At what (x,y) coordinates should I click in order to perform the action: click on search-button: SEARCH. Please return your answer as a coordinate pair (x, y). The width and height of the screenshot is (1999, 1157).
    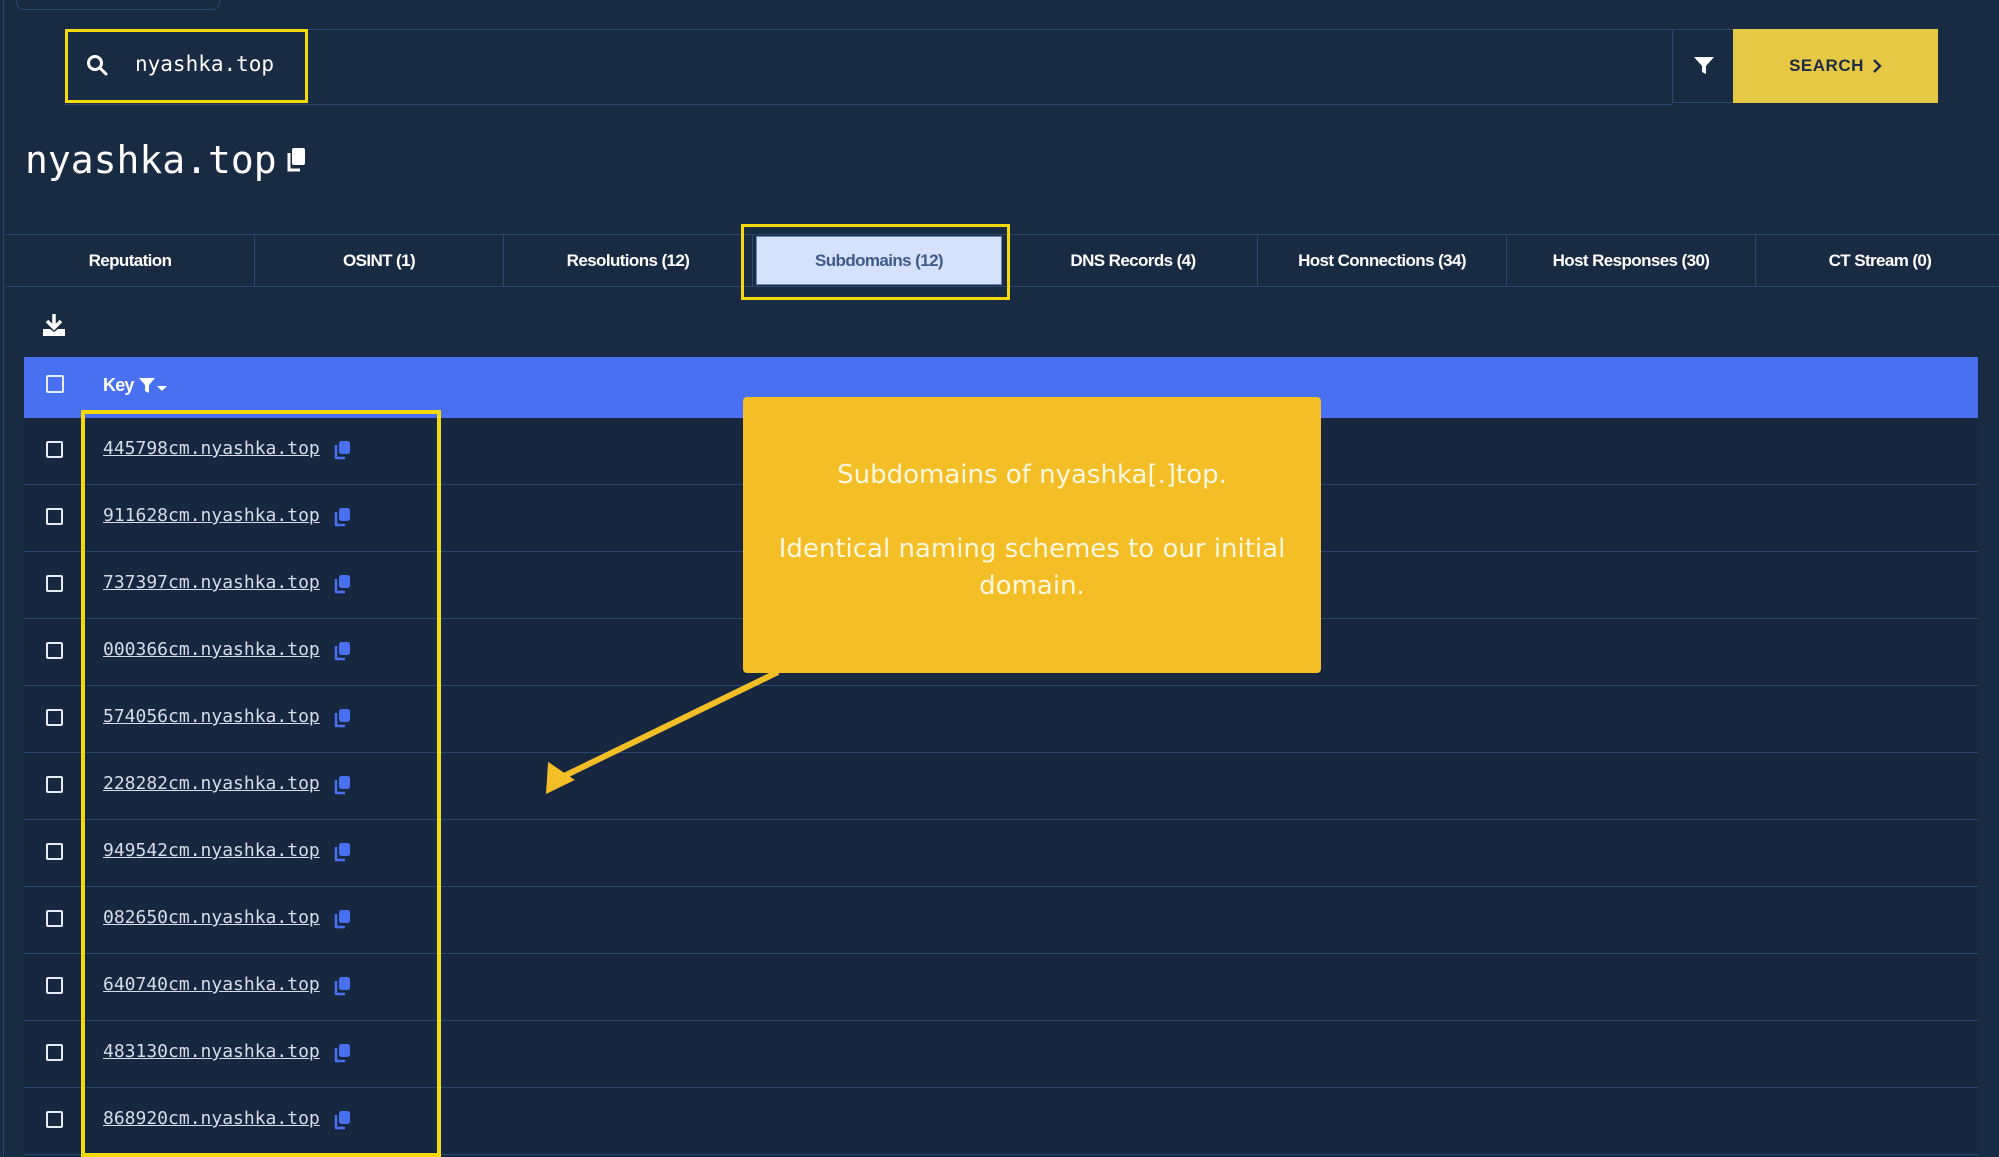
    Looking at the image, I should click on (1835, 66).